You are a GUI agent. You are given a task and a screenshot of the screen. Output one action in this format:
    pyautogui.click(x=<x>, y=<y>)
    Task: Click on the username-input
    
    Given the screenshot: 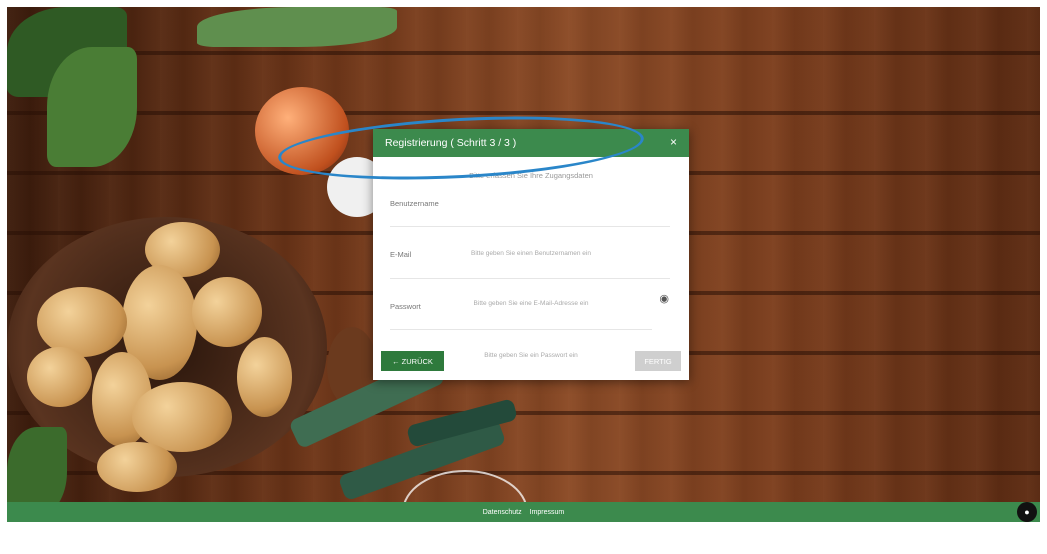 What is the action you would take?
    pyautogui.click(x=530, y=219)
    